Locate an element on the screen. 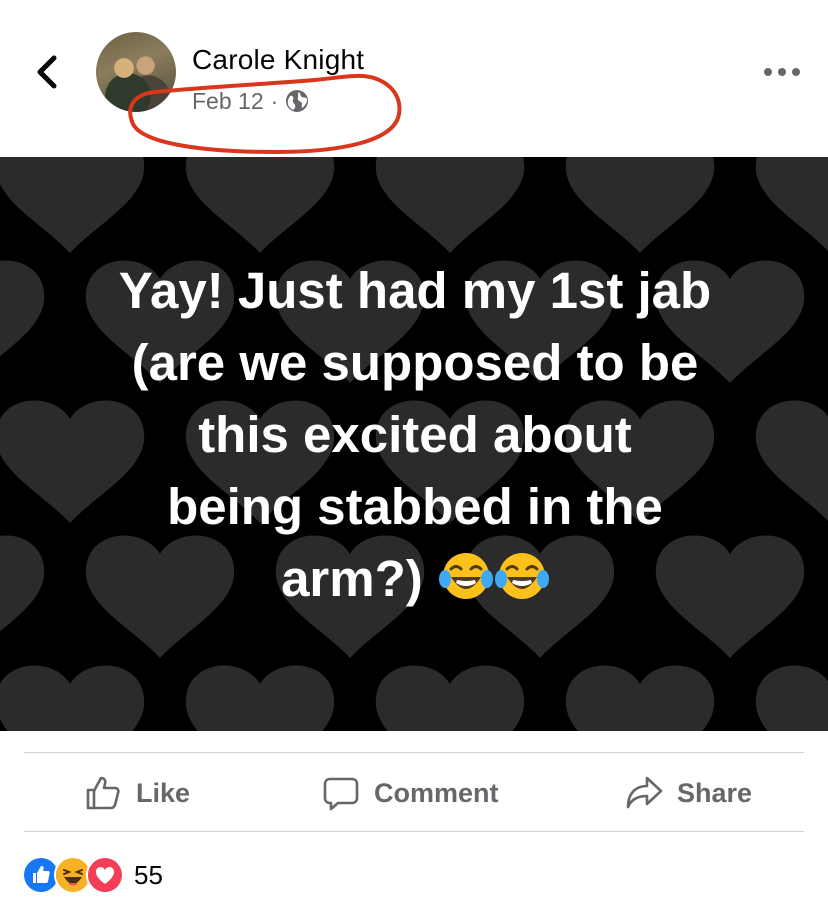 The height and width of the screenshot is (911, 828). comment-button: Comment is located at coordinates (410, 793).